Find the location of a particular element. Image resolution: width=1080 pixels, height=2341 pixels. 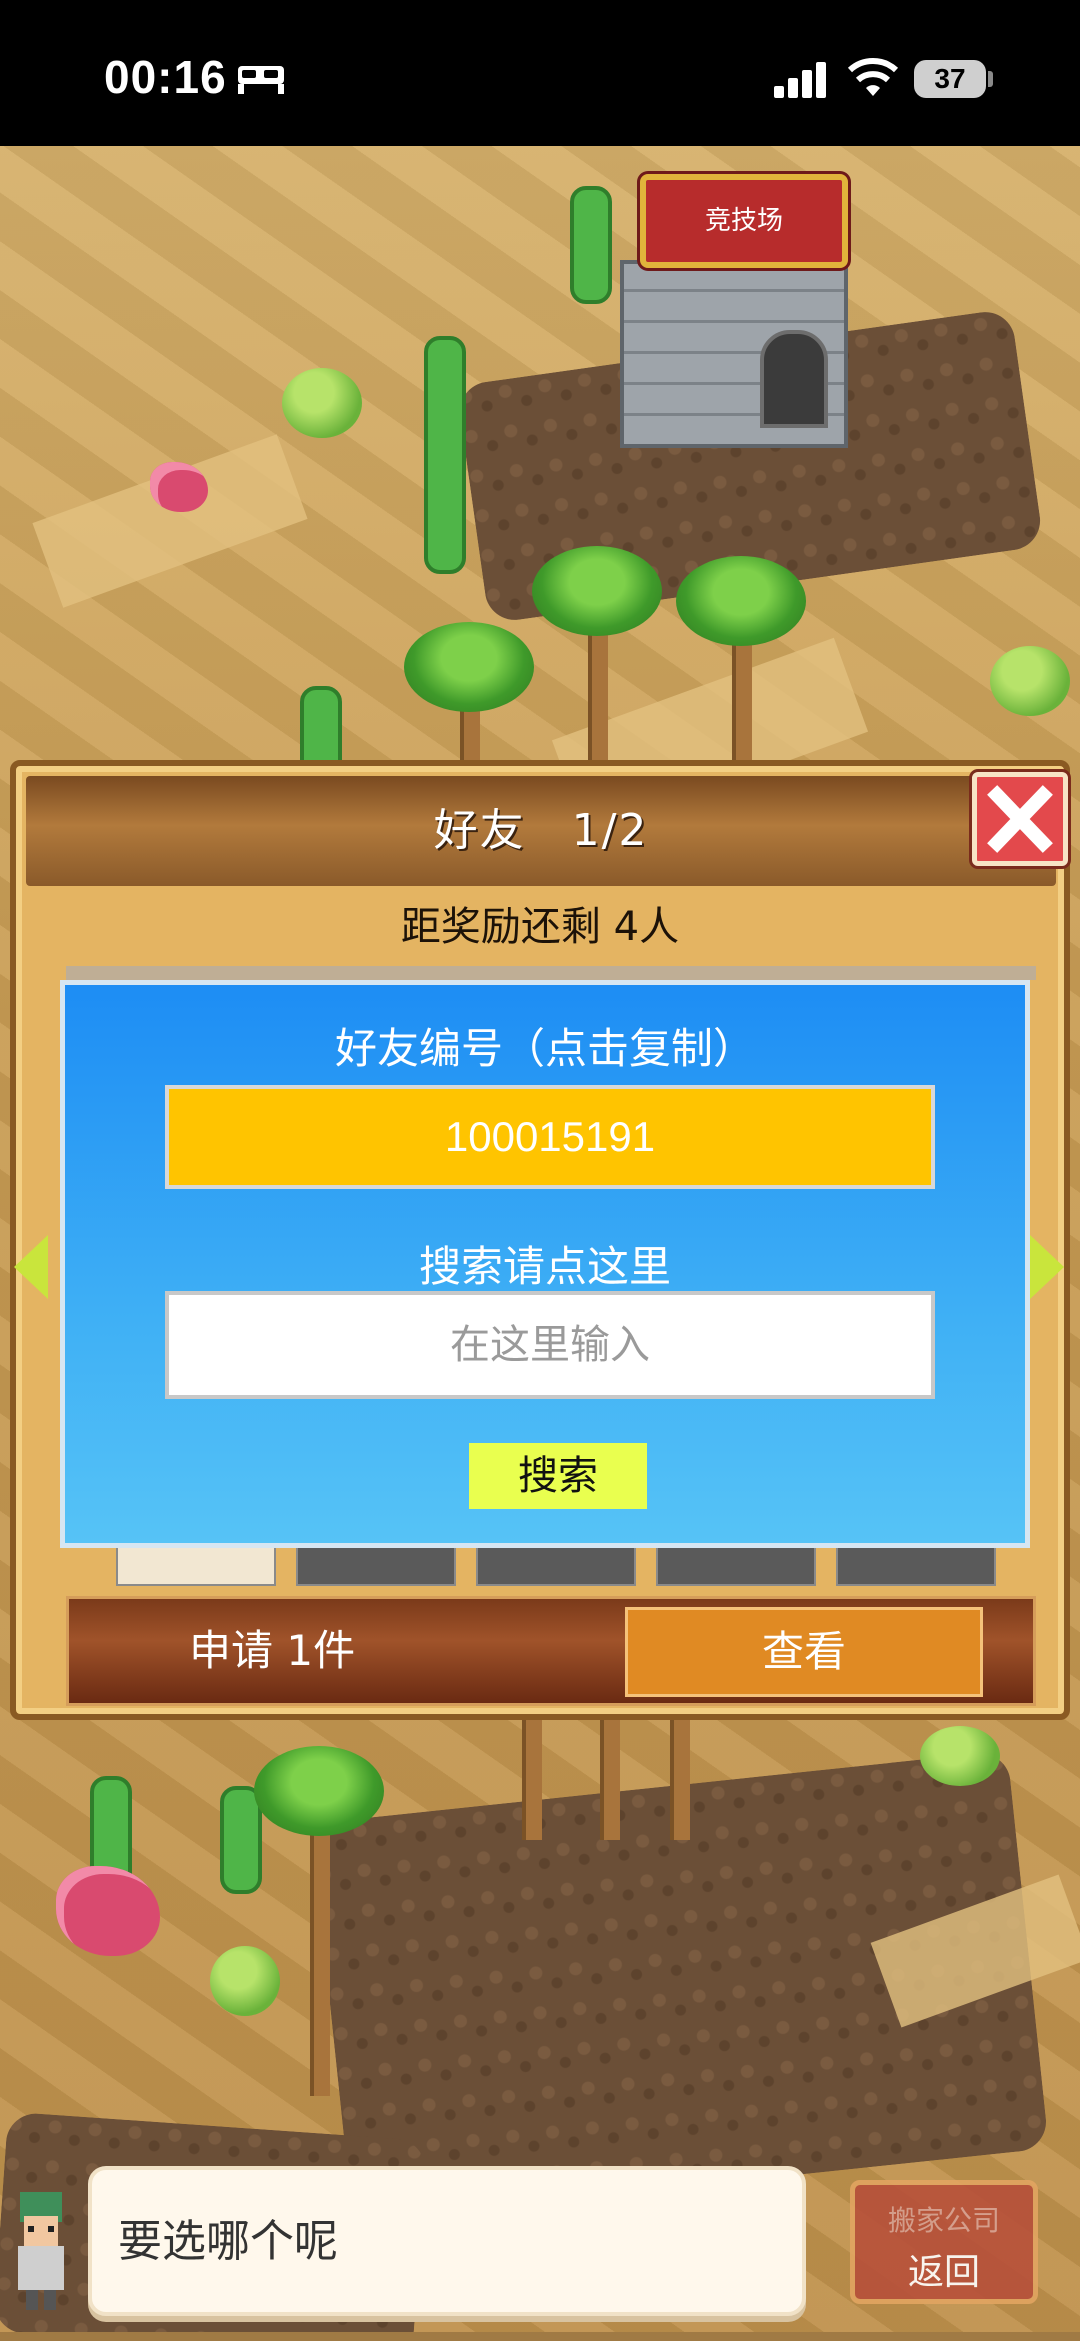

arena-sign: 竞技场 is located at coordinates (744, 221).